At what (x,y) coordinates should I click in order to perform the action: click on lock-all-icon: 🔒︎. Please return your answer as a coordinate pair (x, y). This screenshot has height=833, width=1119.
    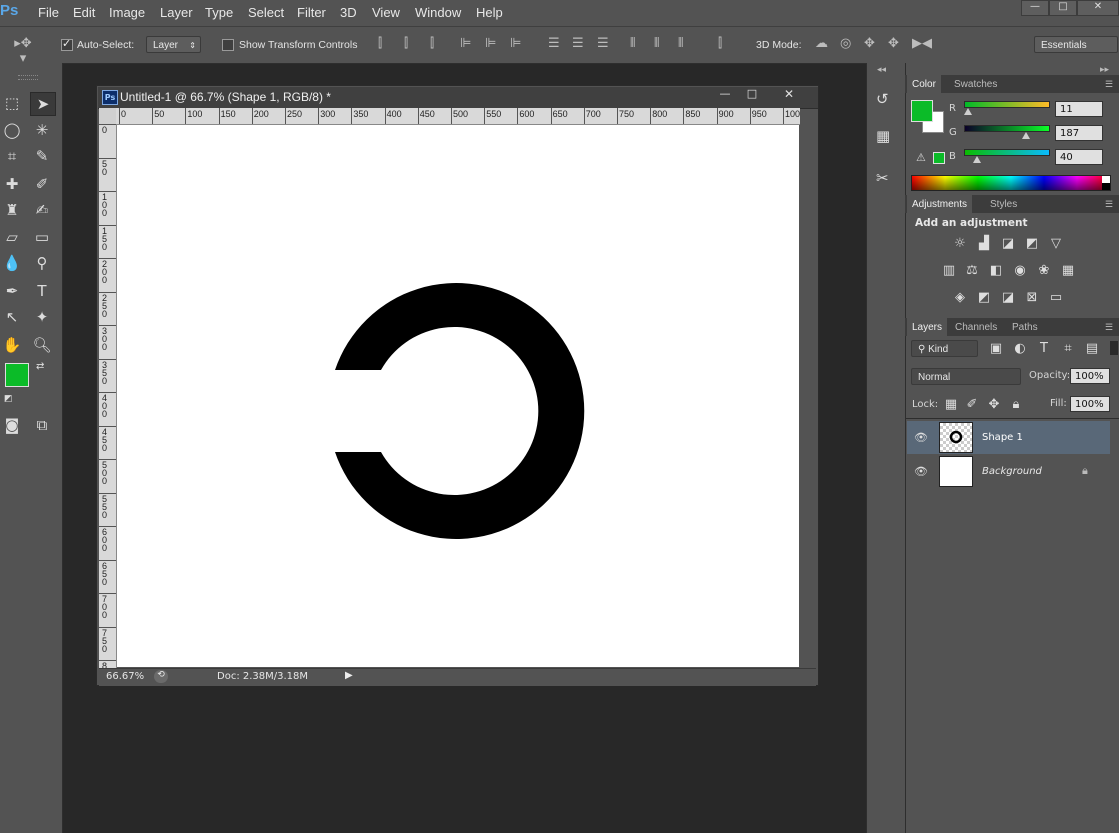
    Looking at the image, I should click on (1016, 405).